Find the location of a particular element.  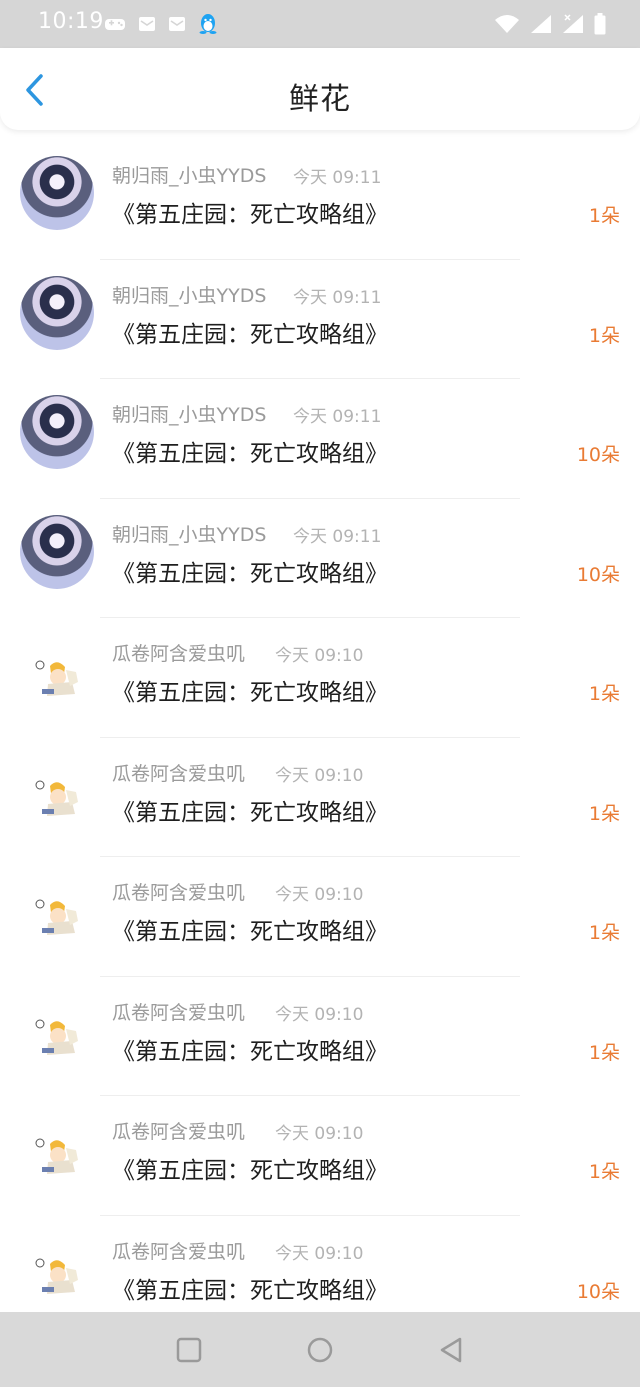

home-circle-icon is located at coordinates (320, 1350).